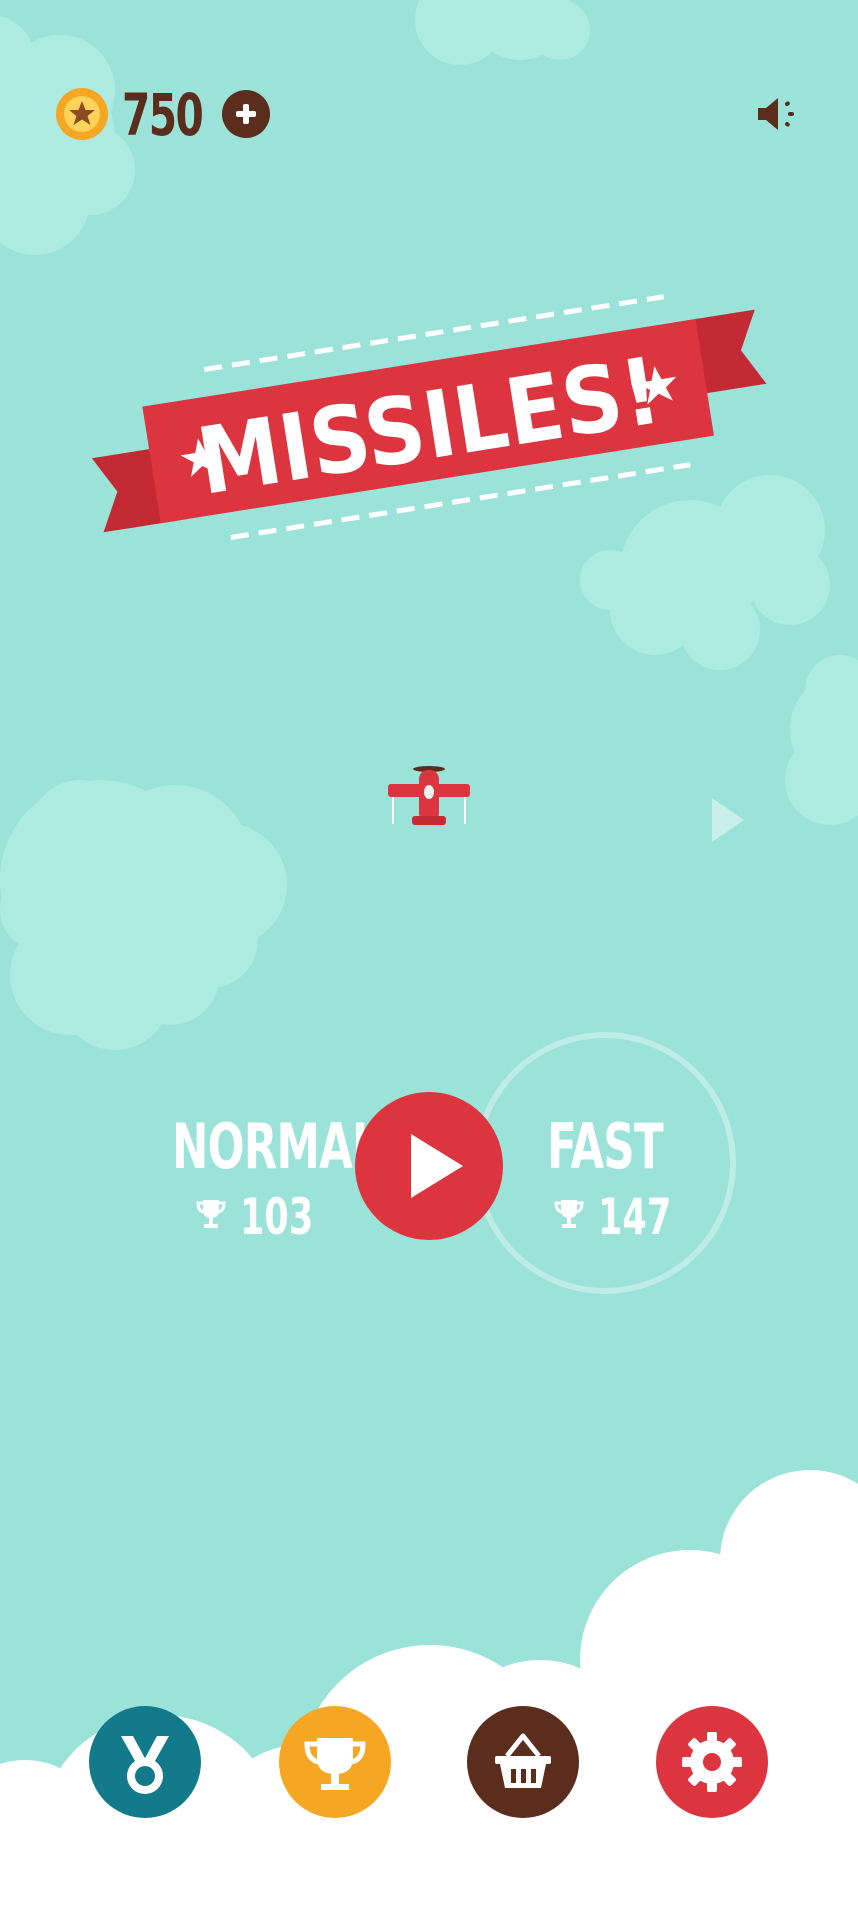  I want to click on play-button, so click(429, 1166).